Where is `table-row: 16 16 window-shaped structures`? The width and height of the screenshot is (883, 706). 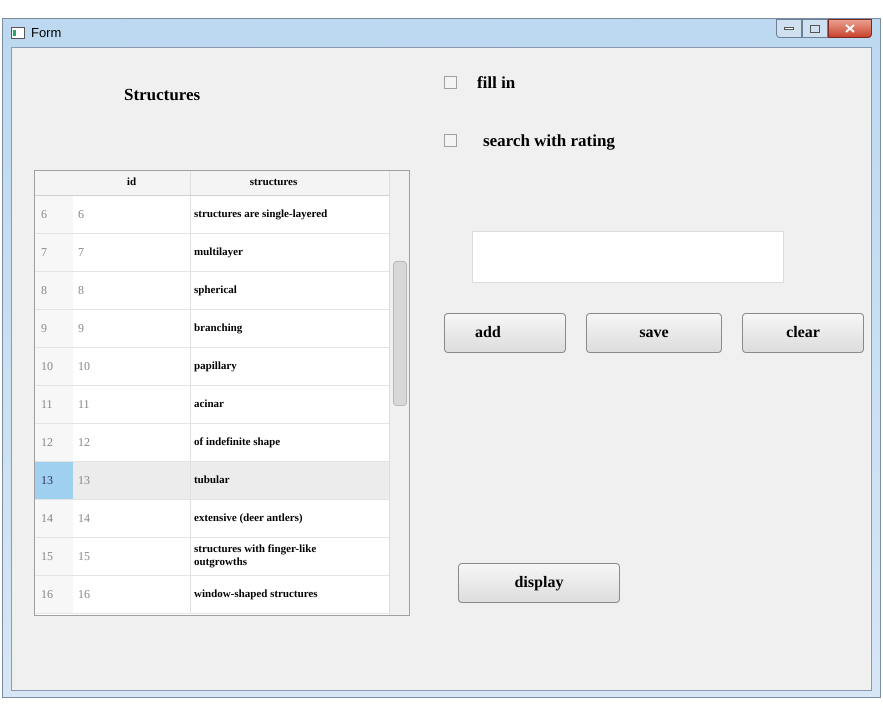
table-row: 16 16 window-shaped structures is located at coordinates (212, 595).